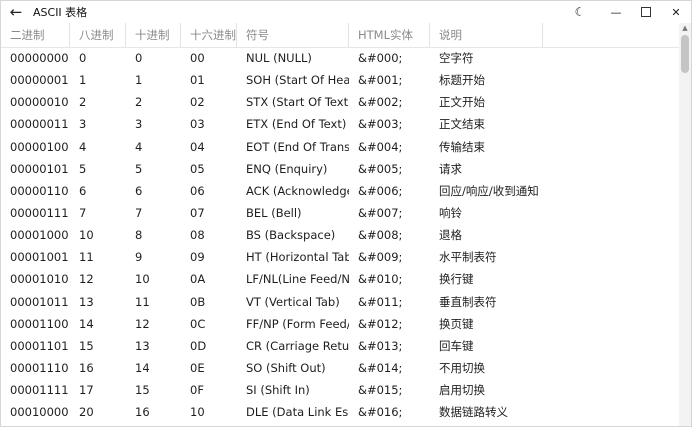 The image size is (692, 427). Describe the element at coordinates (86, 390) in the screenshot. I see `cell-octal: 17` at that location.